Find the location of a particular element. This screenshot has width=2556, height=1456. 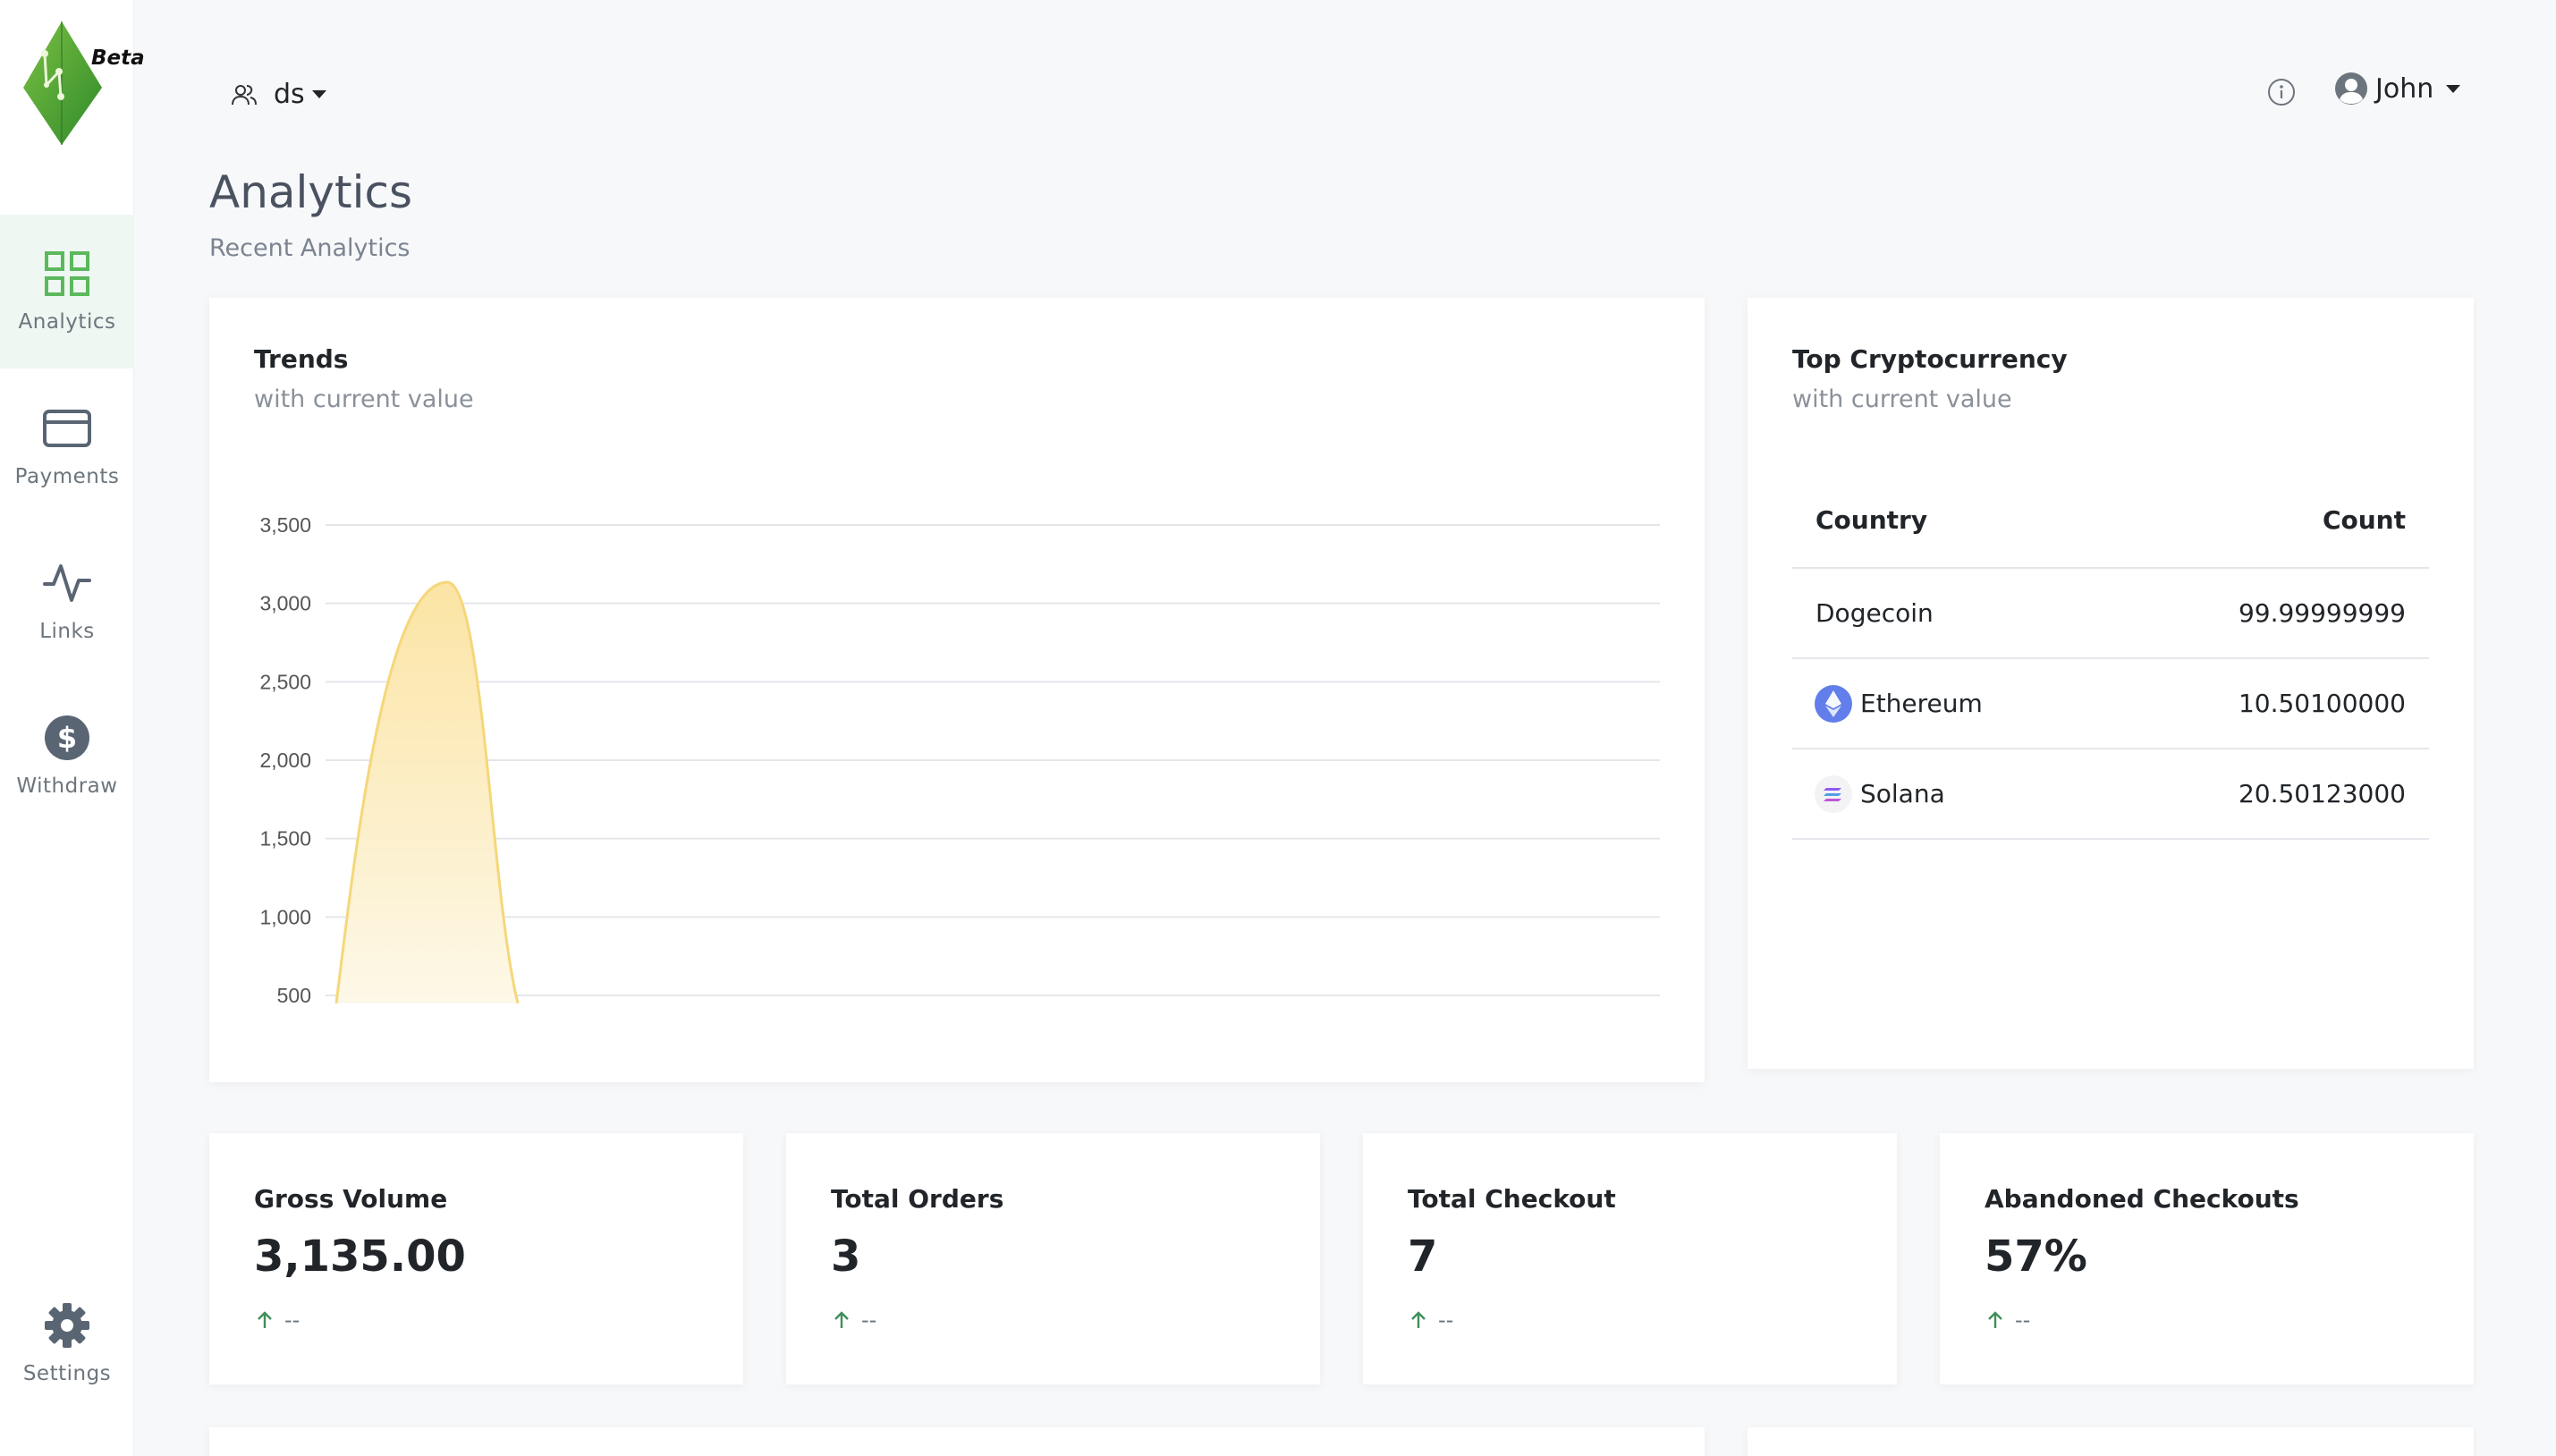

kite-logo-icon is located at coordinates (62, 83).